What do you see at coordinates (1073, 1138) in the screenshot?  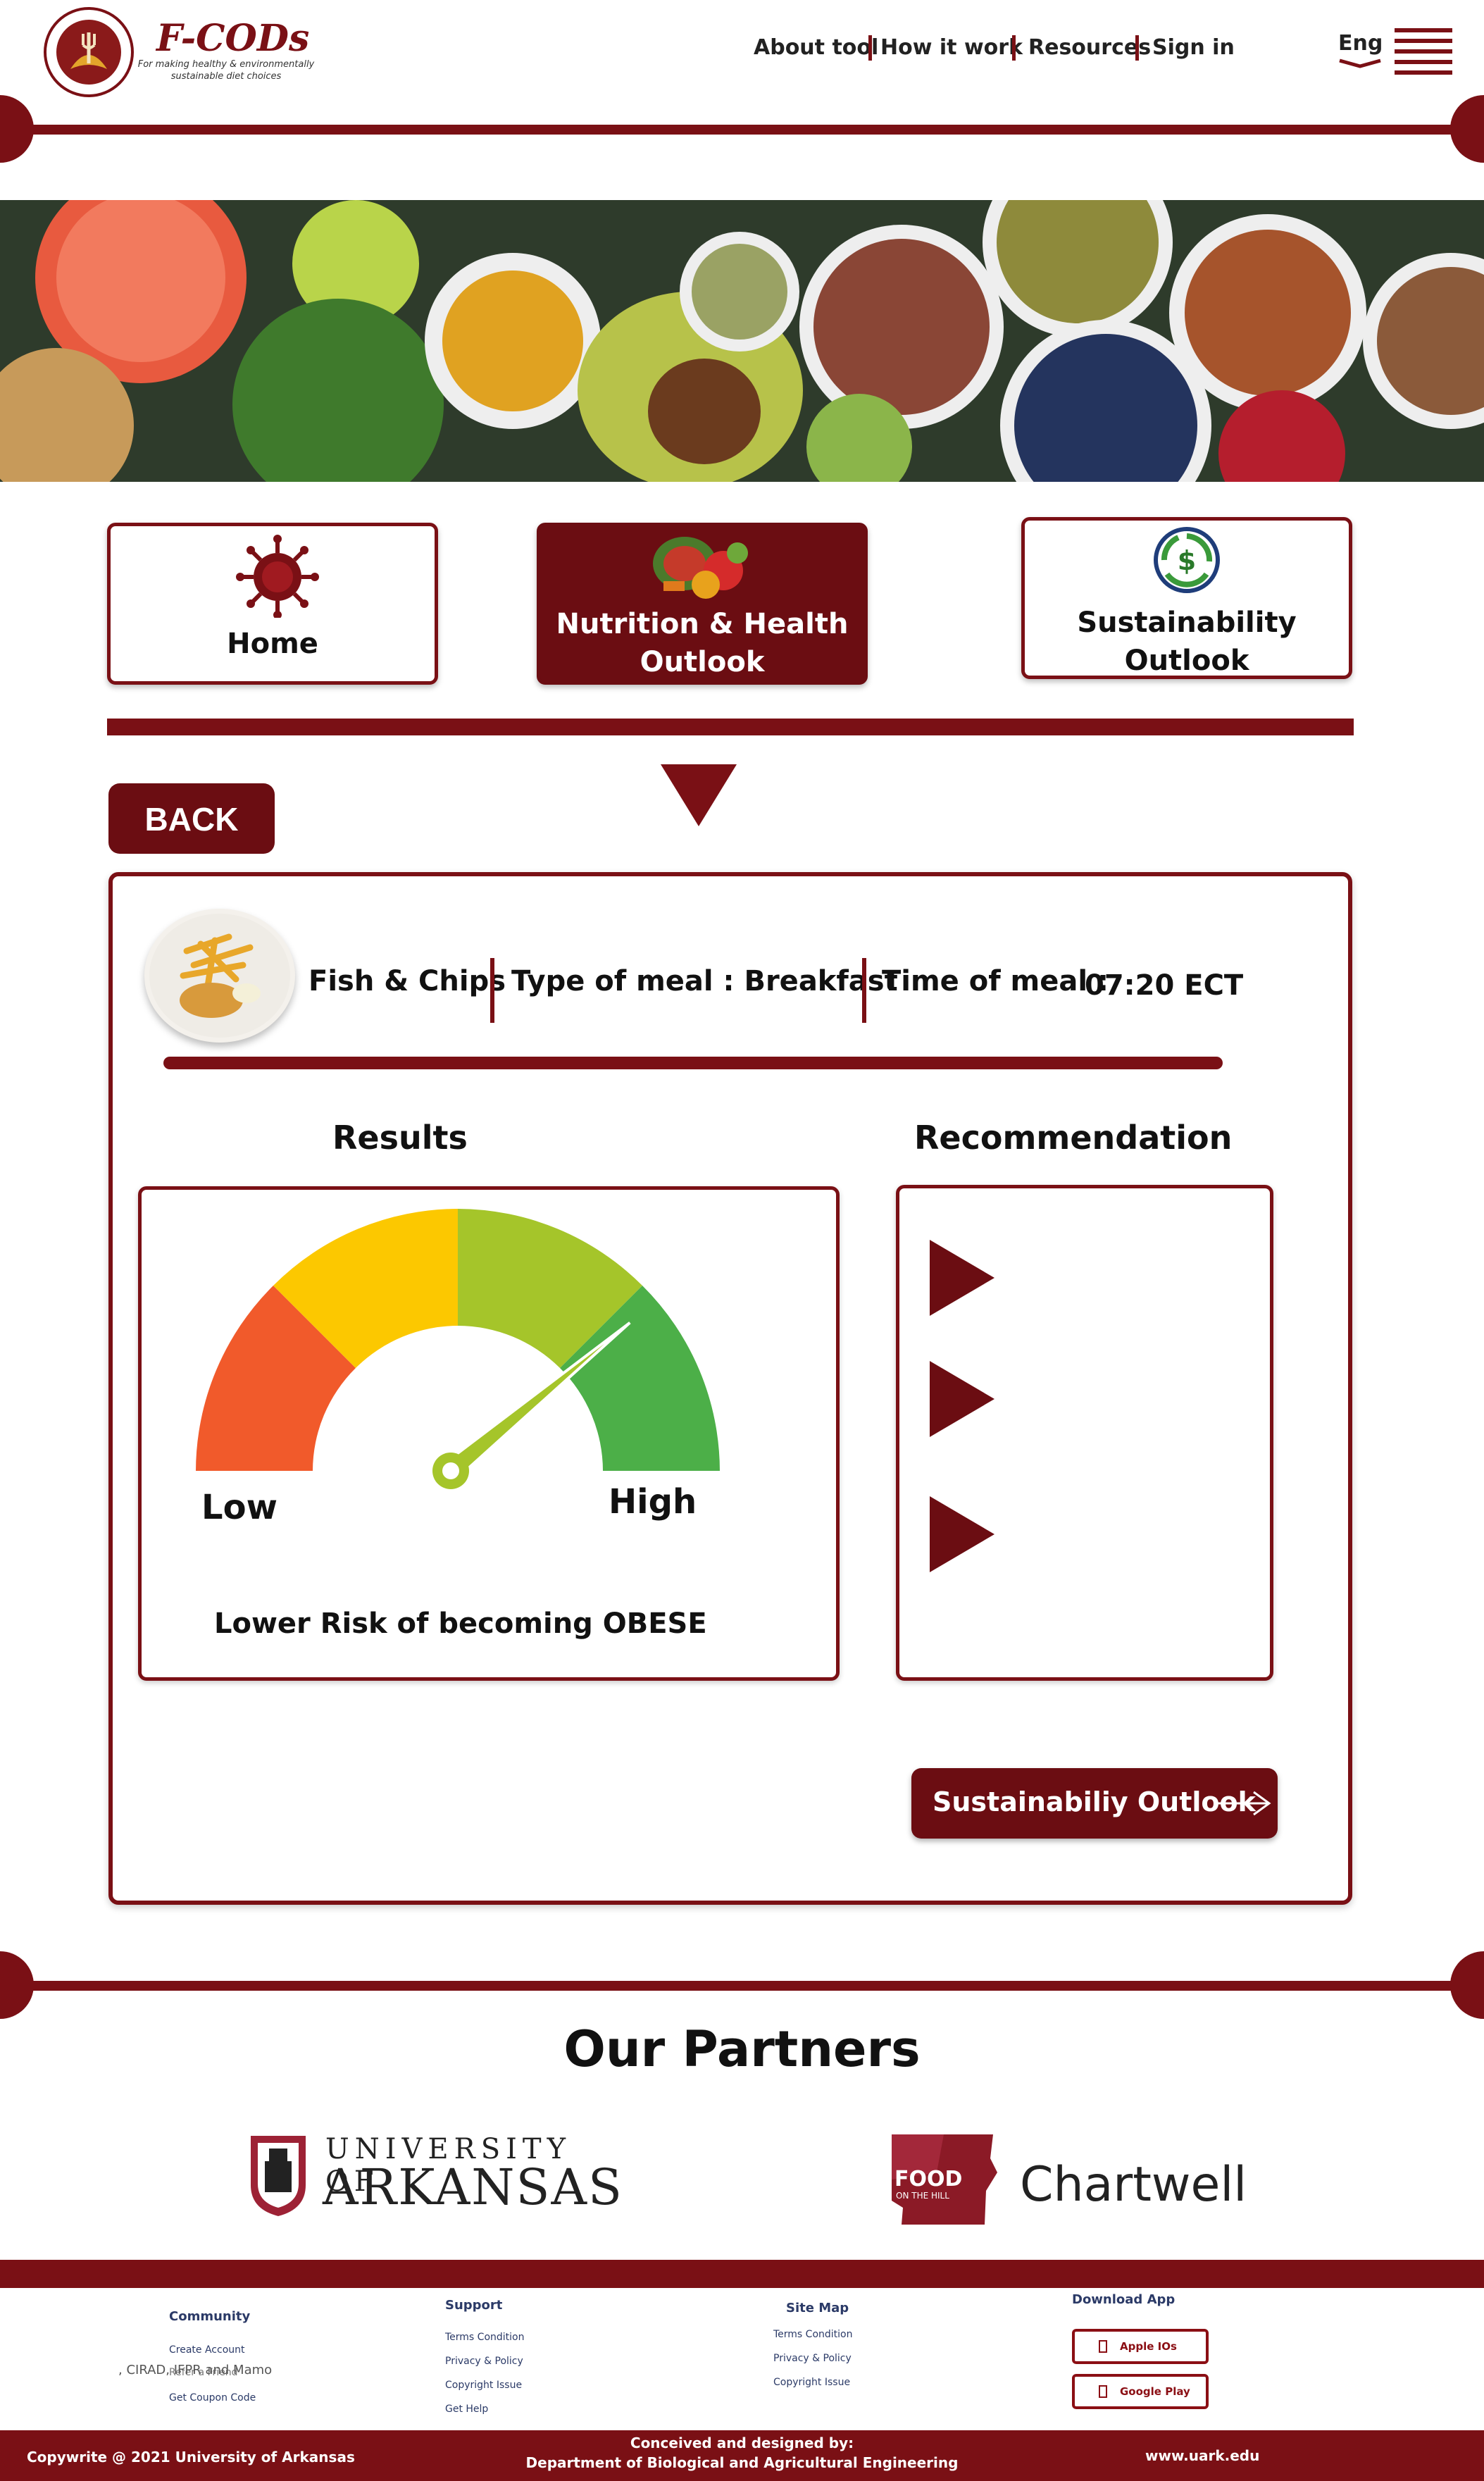 I see `recommendation-title: Recommendation` at bounding box center [1073, 1138].